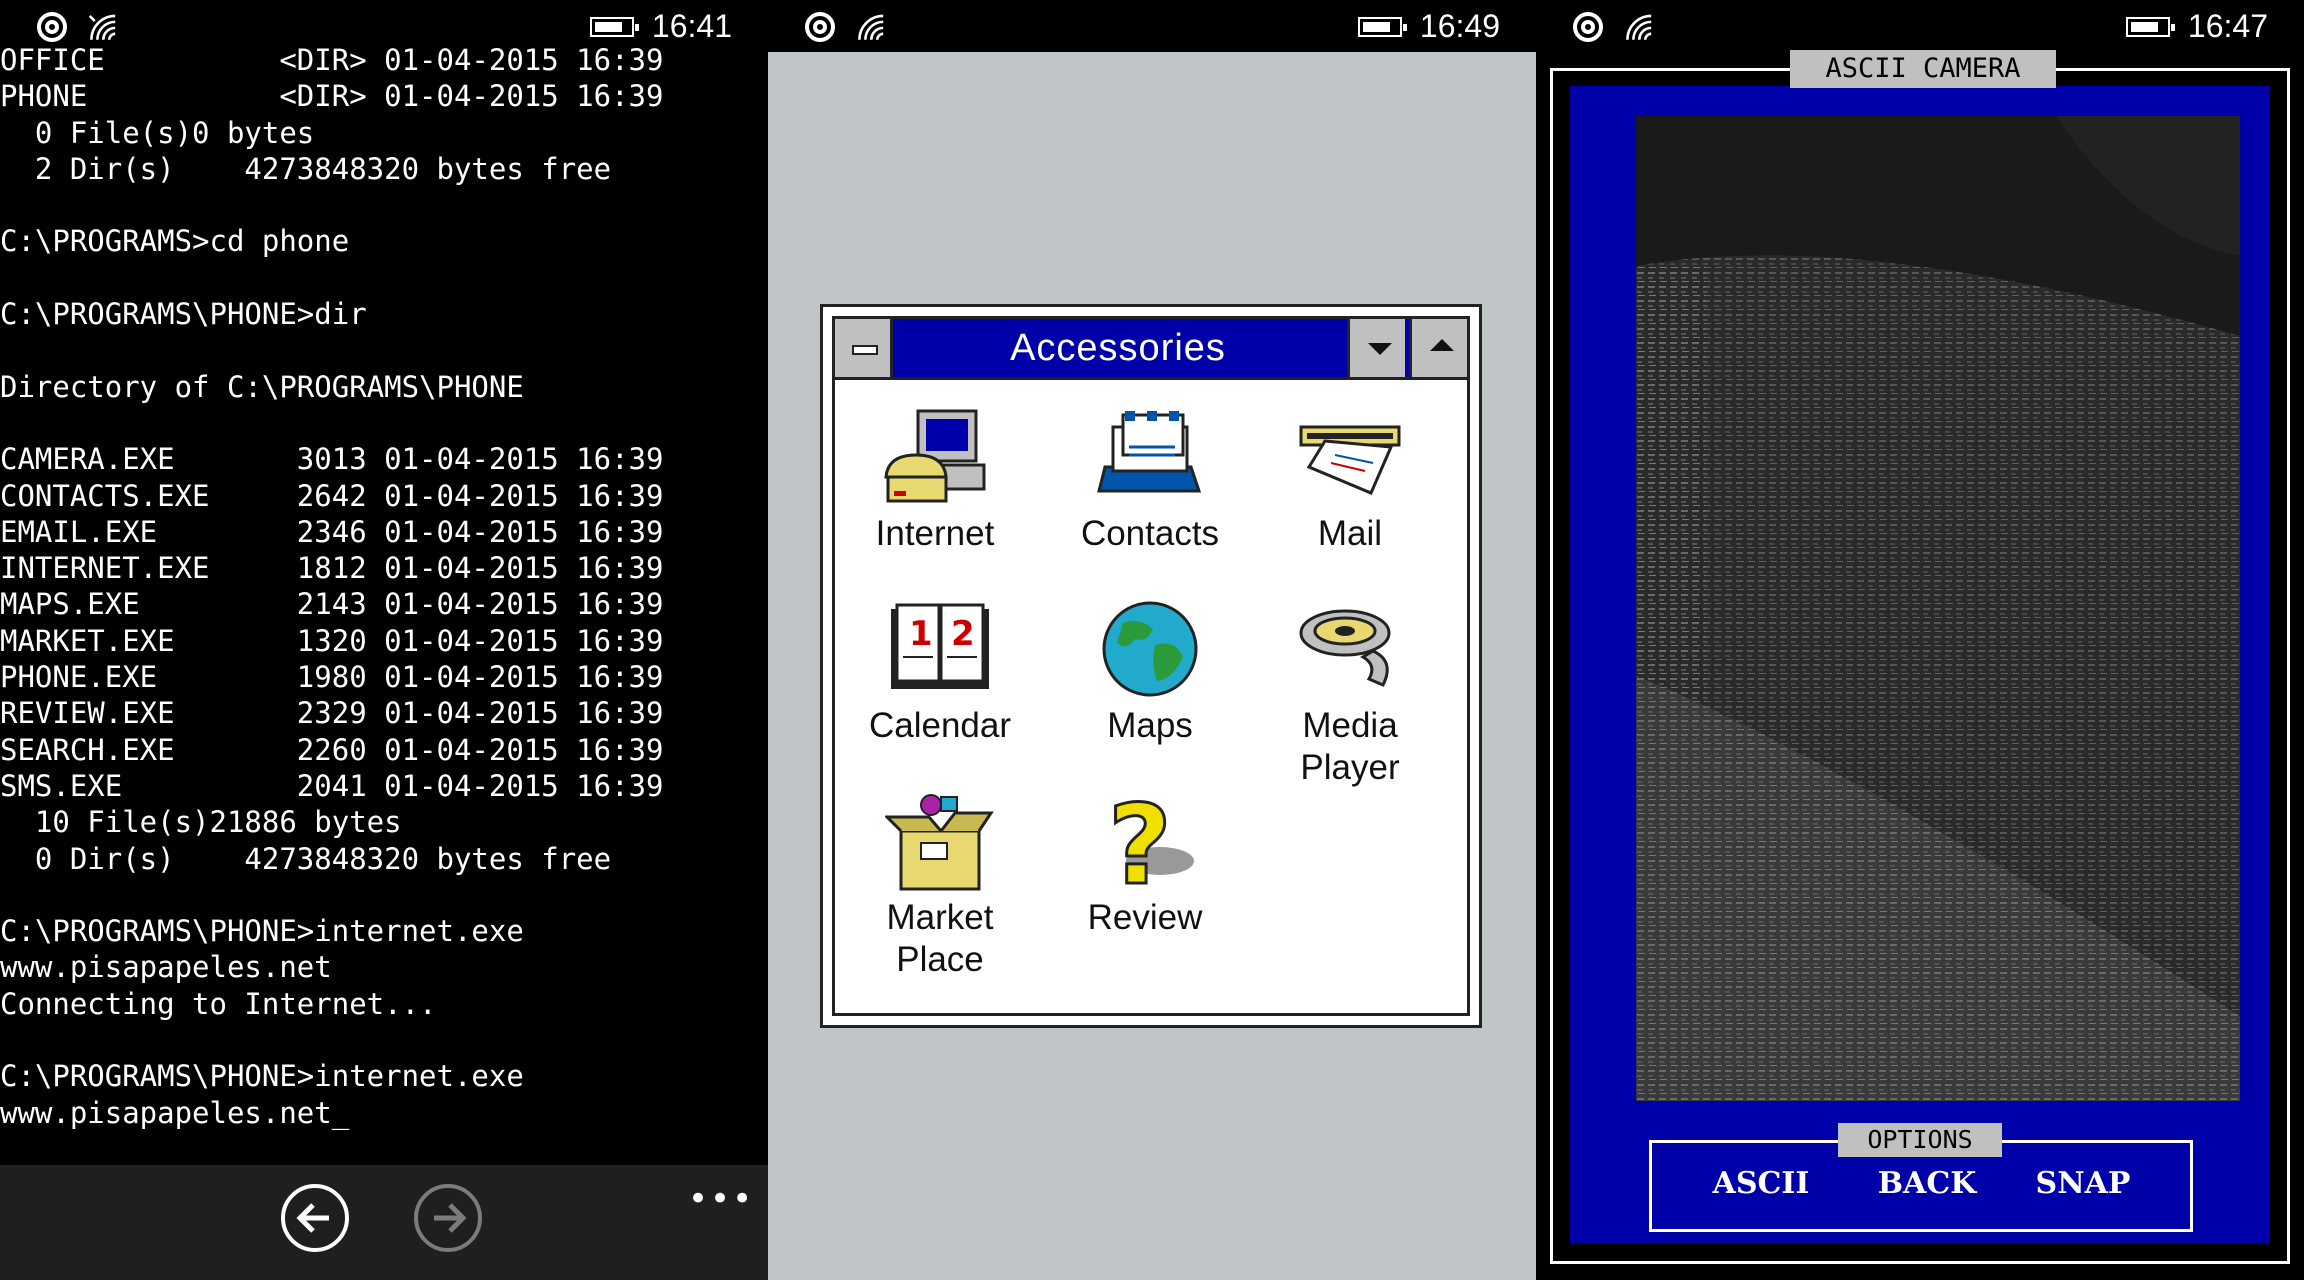 Image resolution: width=2304 pixels, height=1280 pixels. What do you see at coordinates (1927, 1184) in the screenshot?
I see `back-button: BACK` at bounding box center [1927, 1184].